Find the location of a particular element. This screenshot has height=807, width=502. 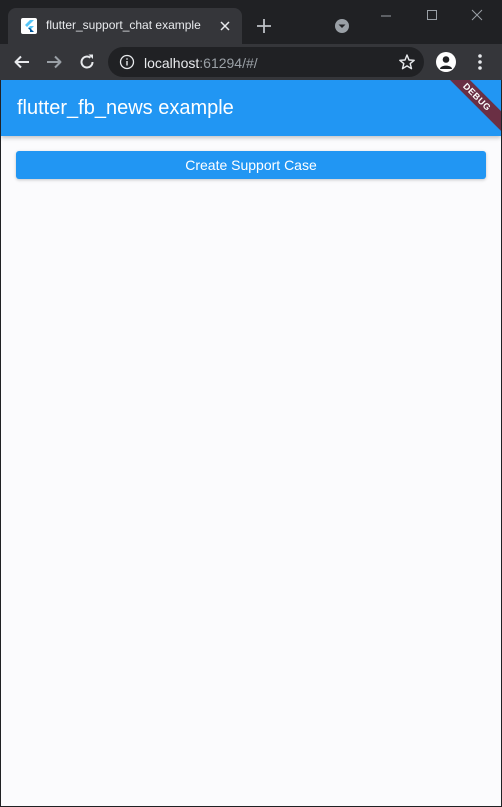

profile-icon is located at coordinates (446, 62).